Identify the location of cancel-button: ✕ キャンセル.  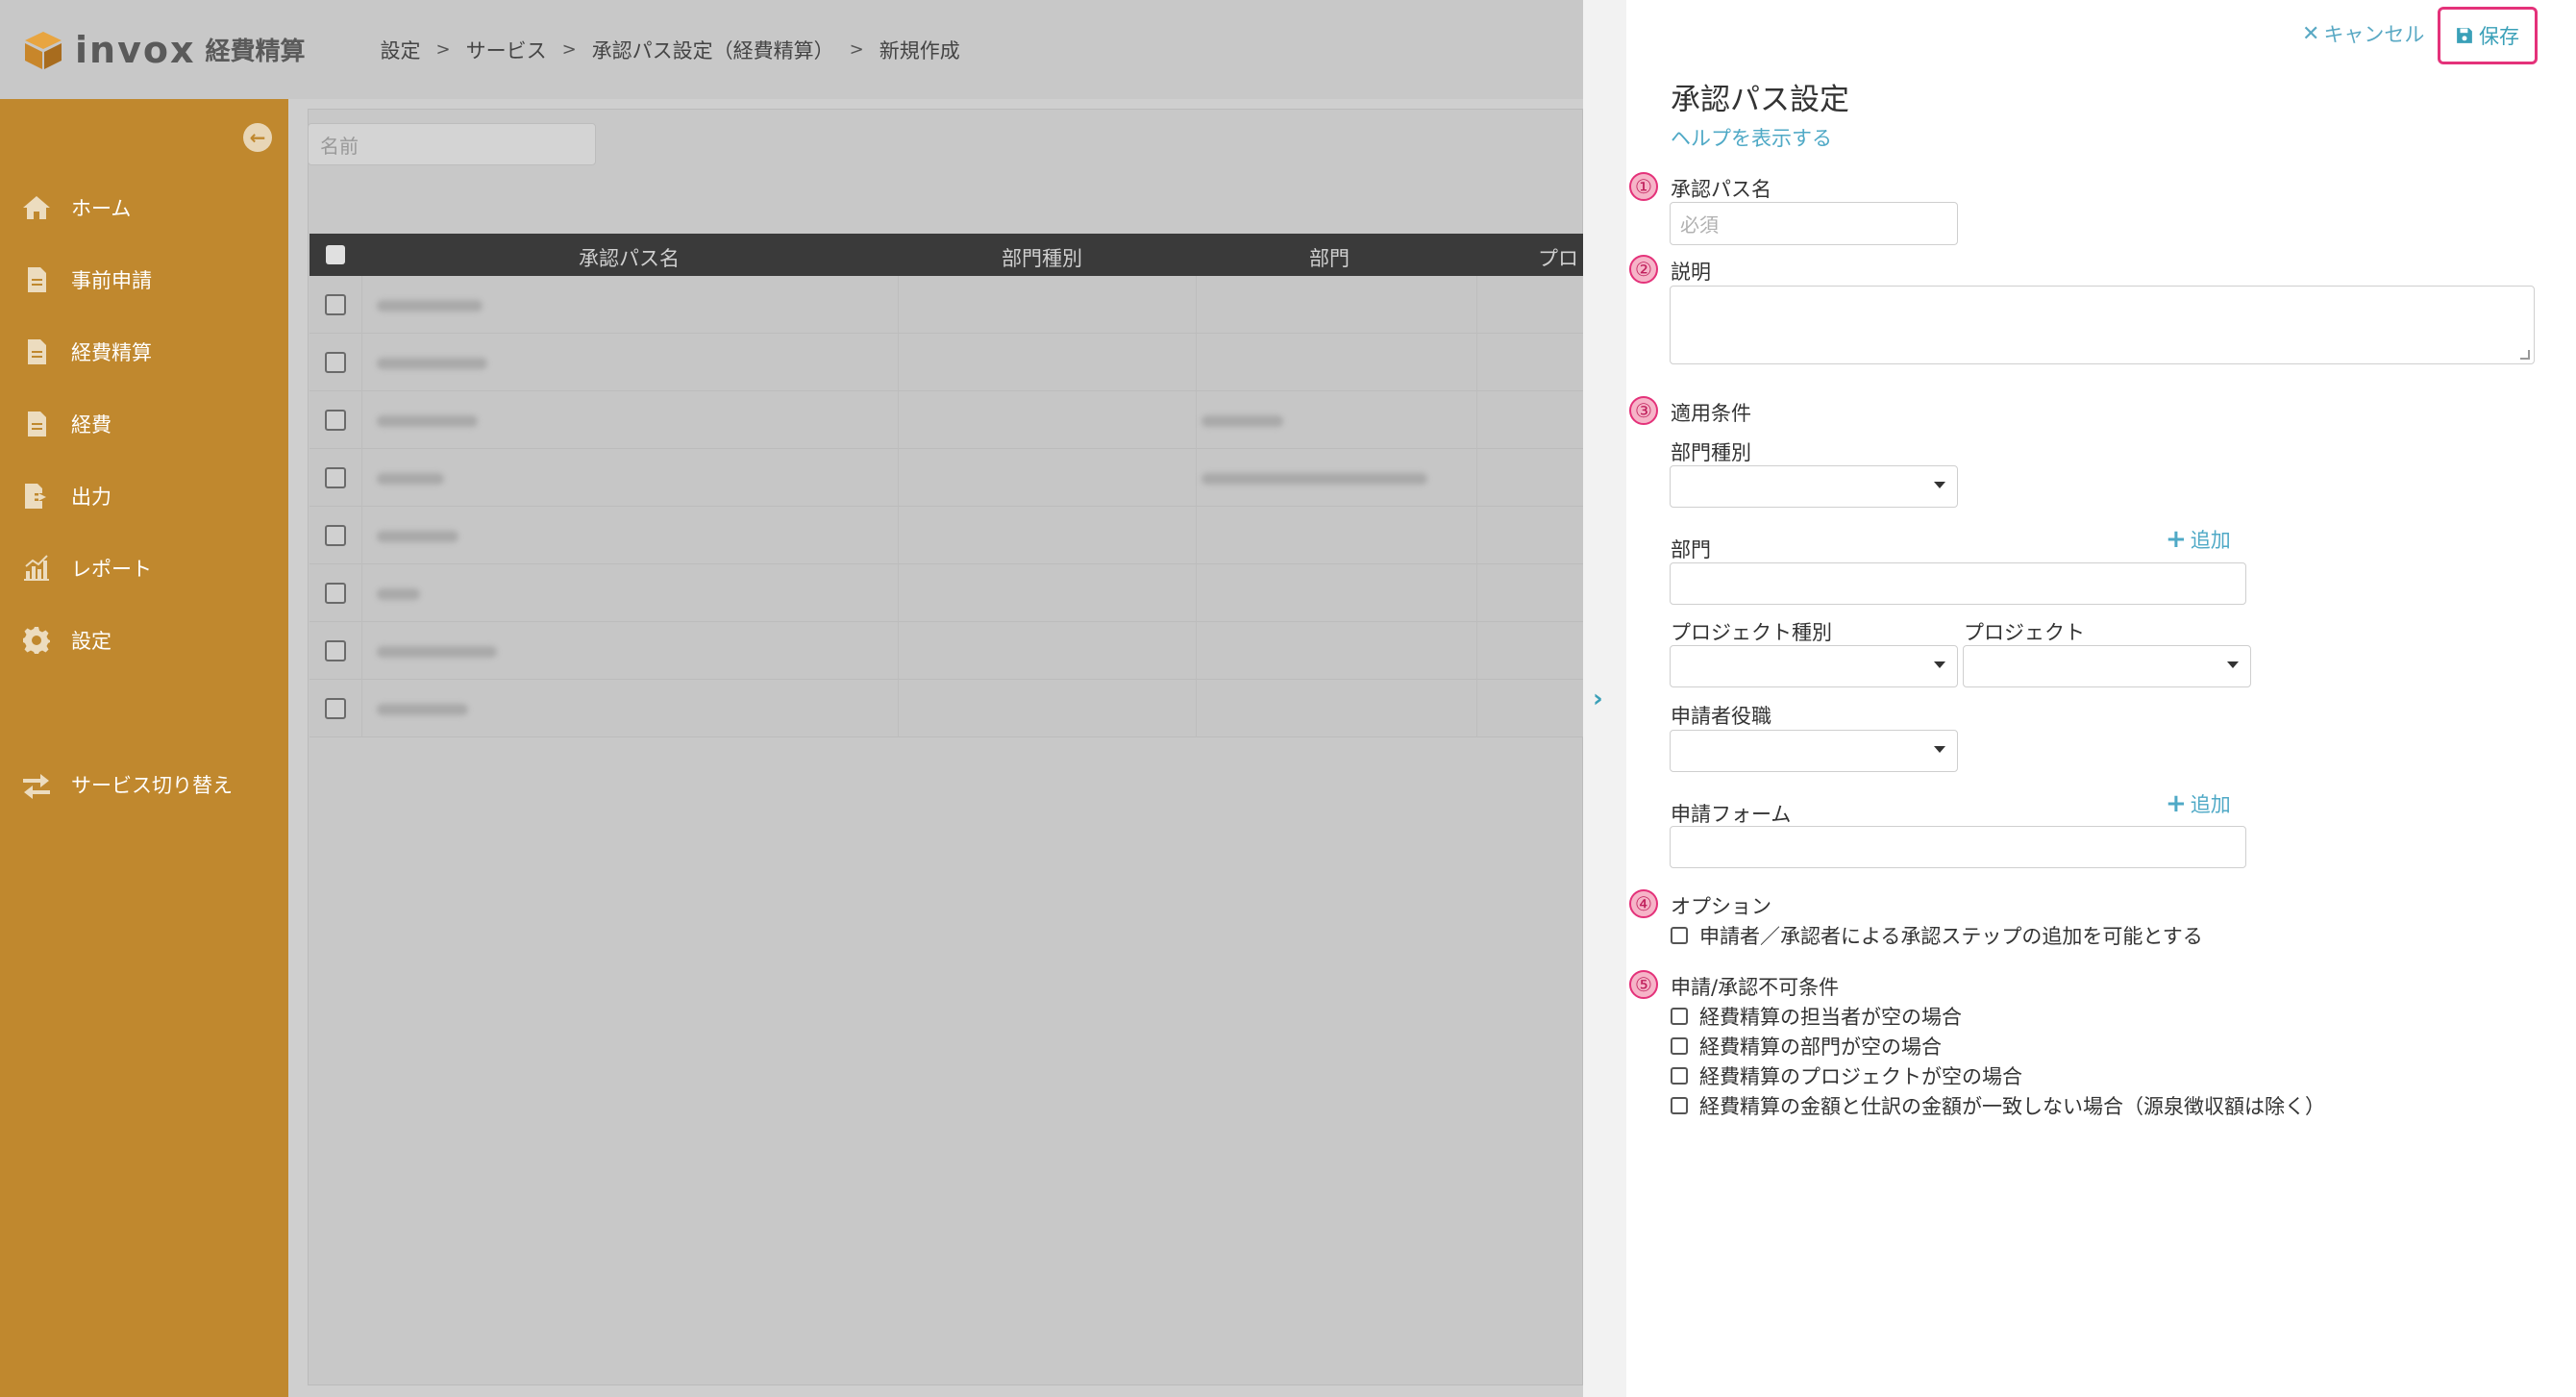
(2363, 33).